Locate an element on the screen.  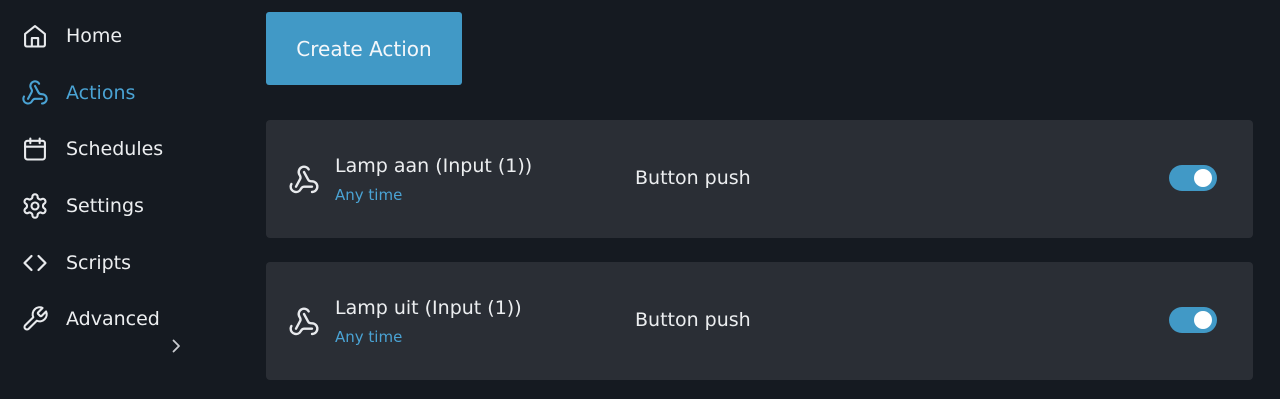
home-icon is located at coordinates (35, 36).